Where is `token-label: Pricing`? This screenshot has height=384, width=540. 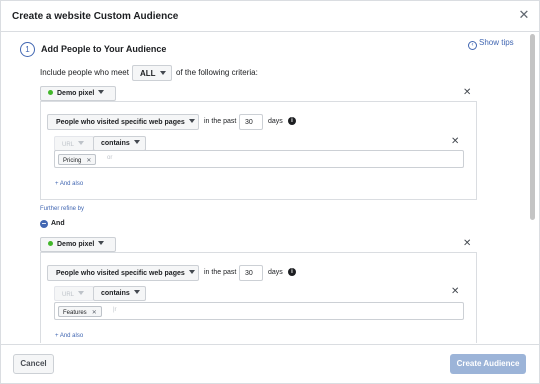
token-label: Pricing is located at coordinates (72, 161).